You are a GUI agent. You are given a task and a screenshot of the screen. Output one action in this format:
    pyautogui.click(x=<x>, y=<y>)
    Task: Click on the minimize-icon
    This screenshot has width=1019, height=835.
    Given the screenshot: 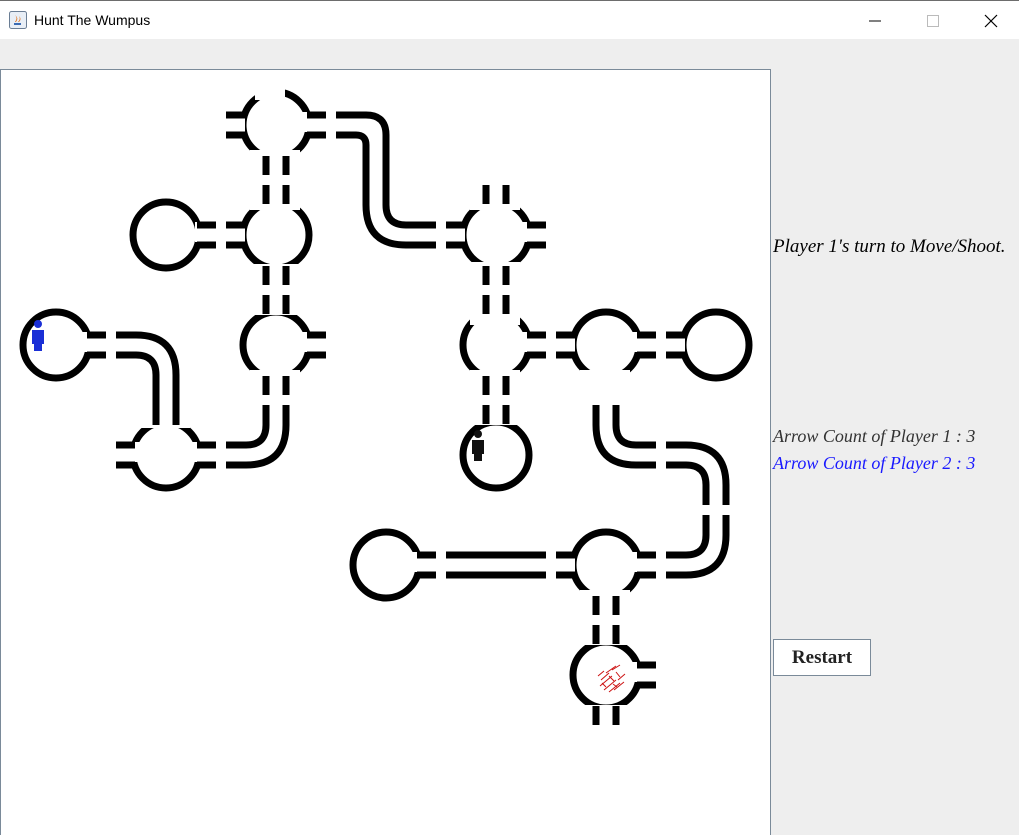 What is the action you would take?
    pyautogui.click(x=875, y=20)
    